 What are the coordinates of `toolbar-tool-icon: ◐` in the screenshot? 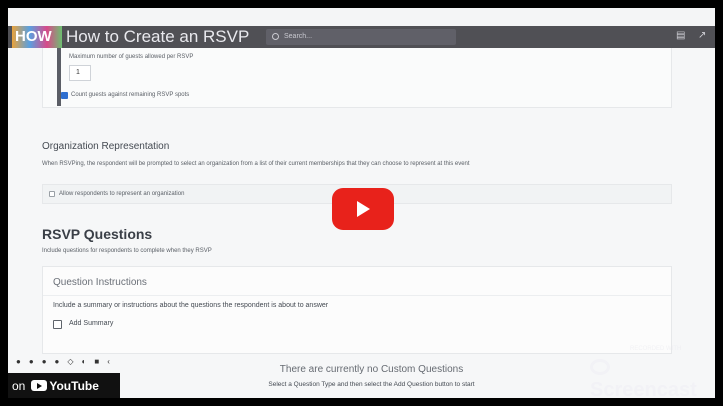 It's located at (84, 361).